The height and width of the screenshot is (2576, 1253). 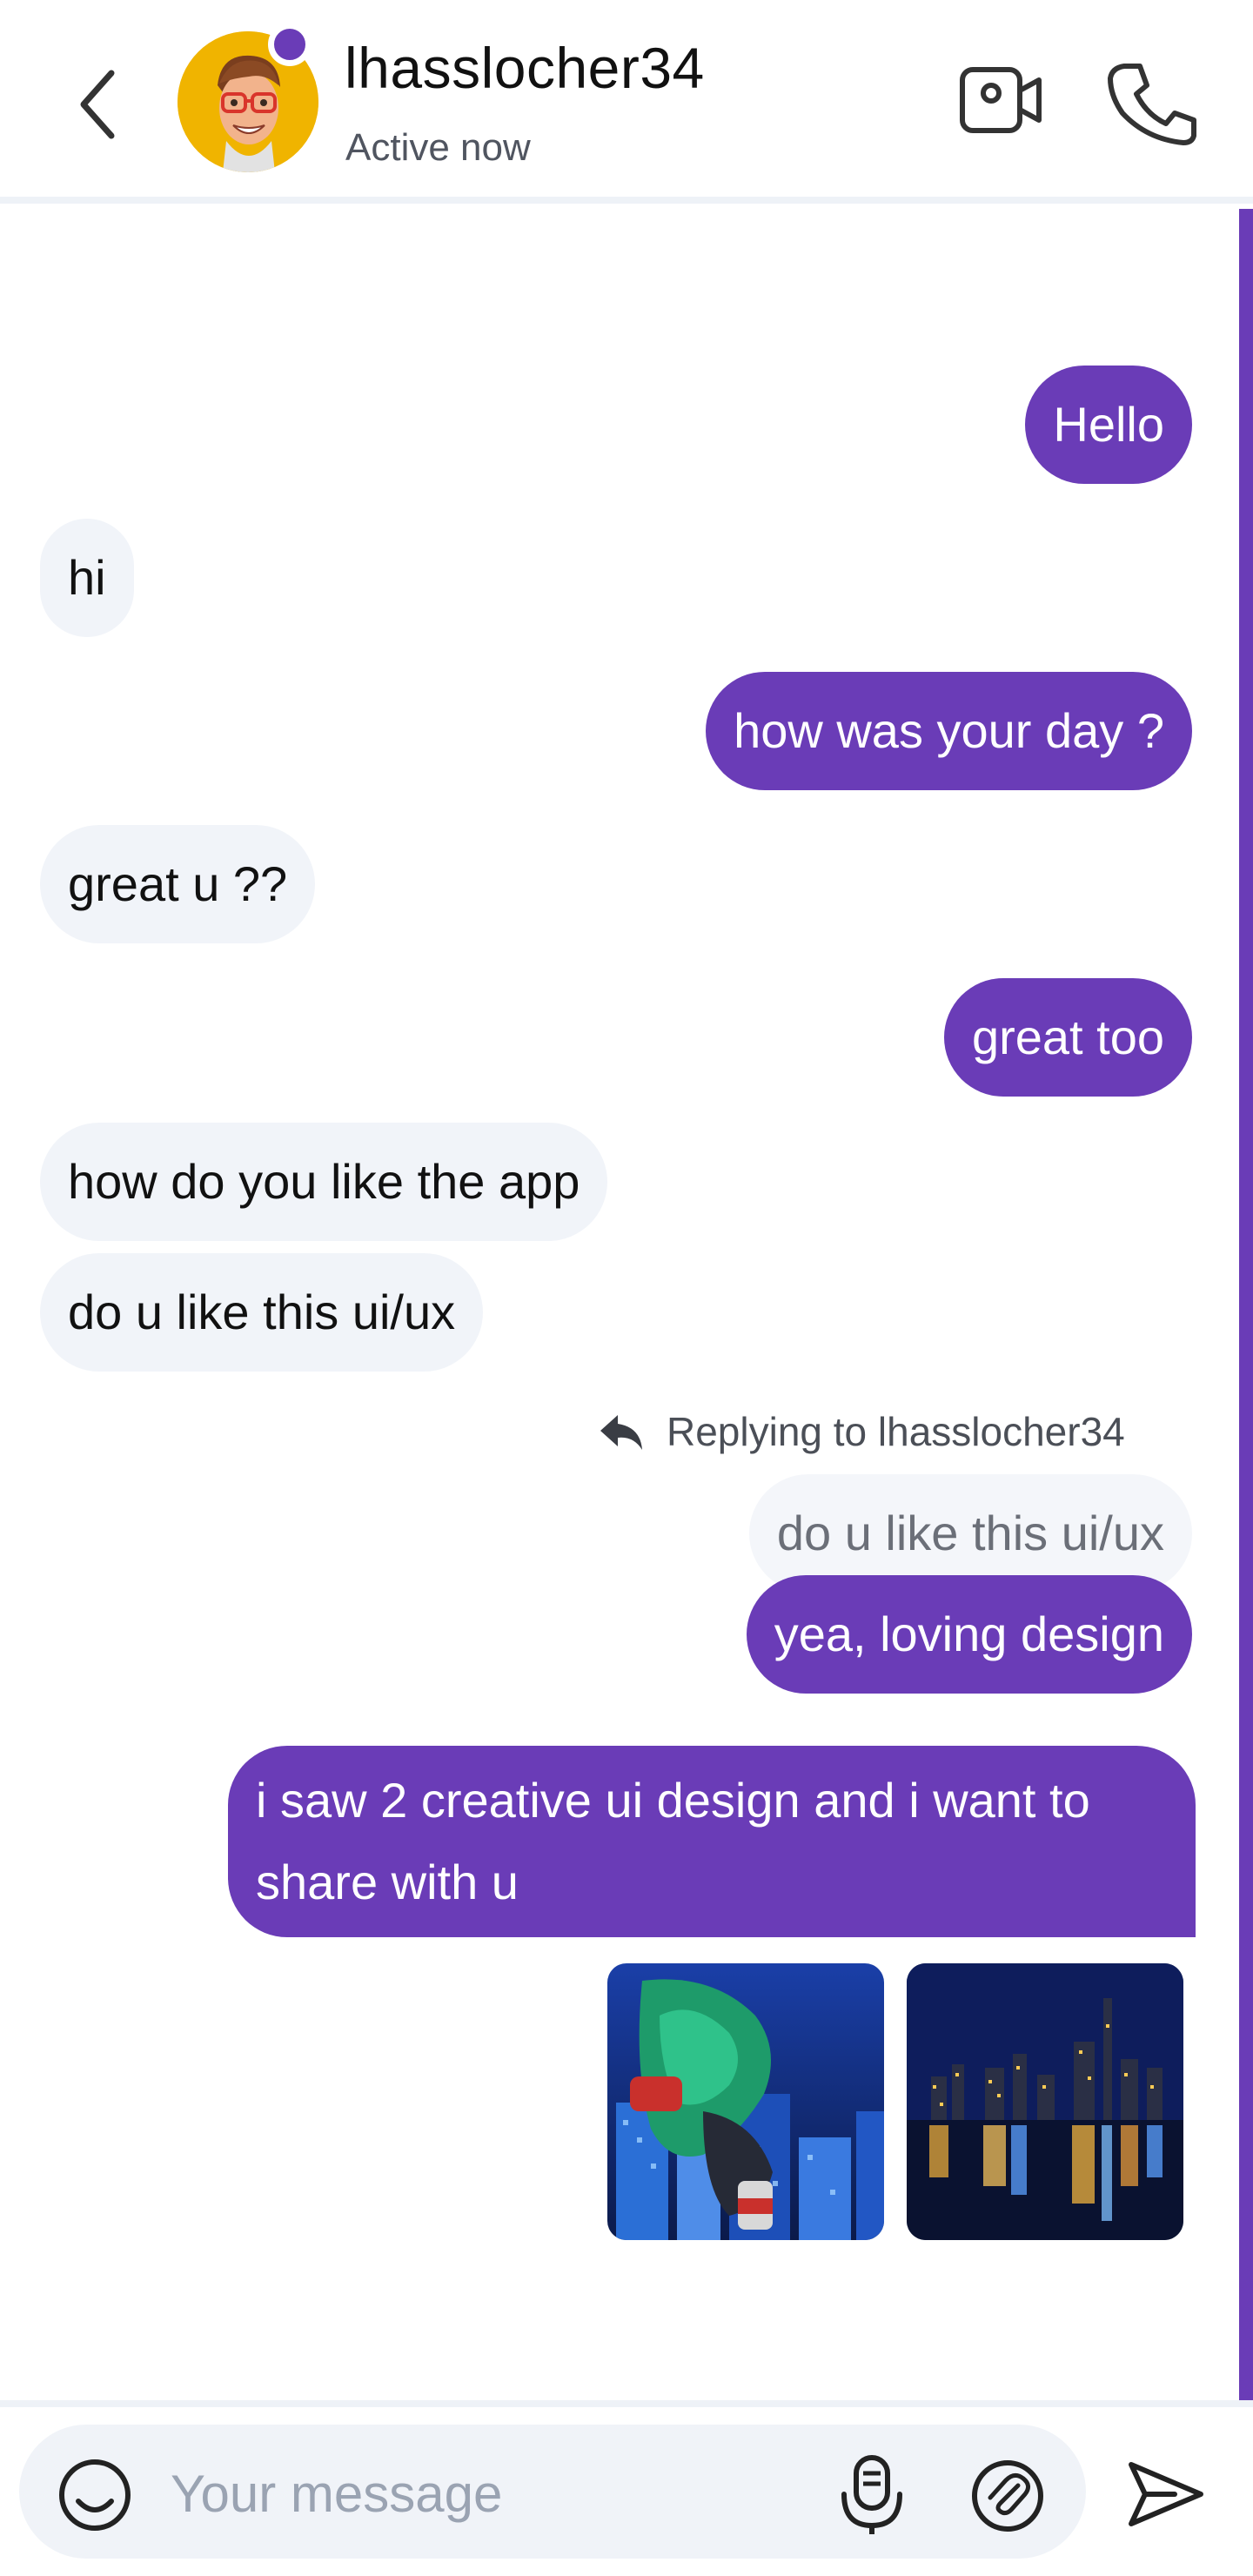 I want to click on microphone-icon, so click(x=871, y=2494).